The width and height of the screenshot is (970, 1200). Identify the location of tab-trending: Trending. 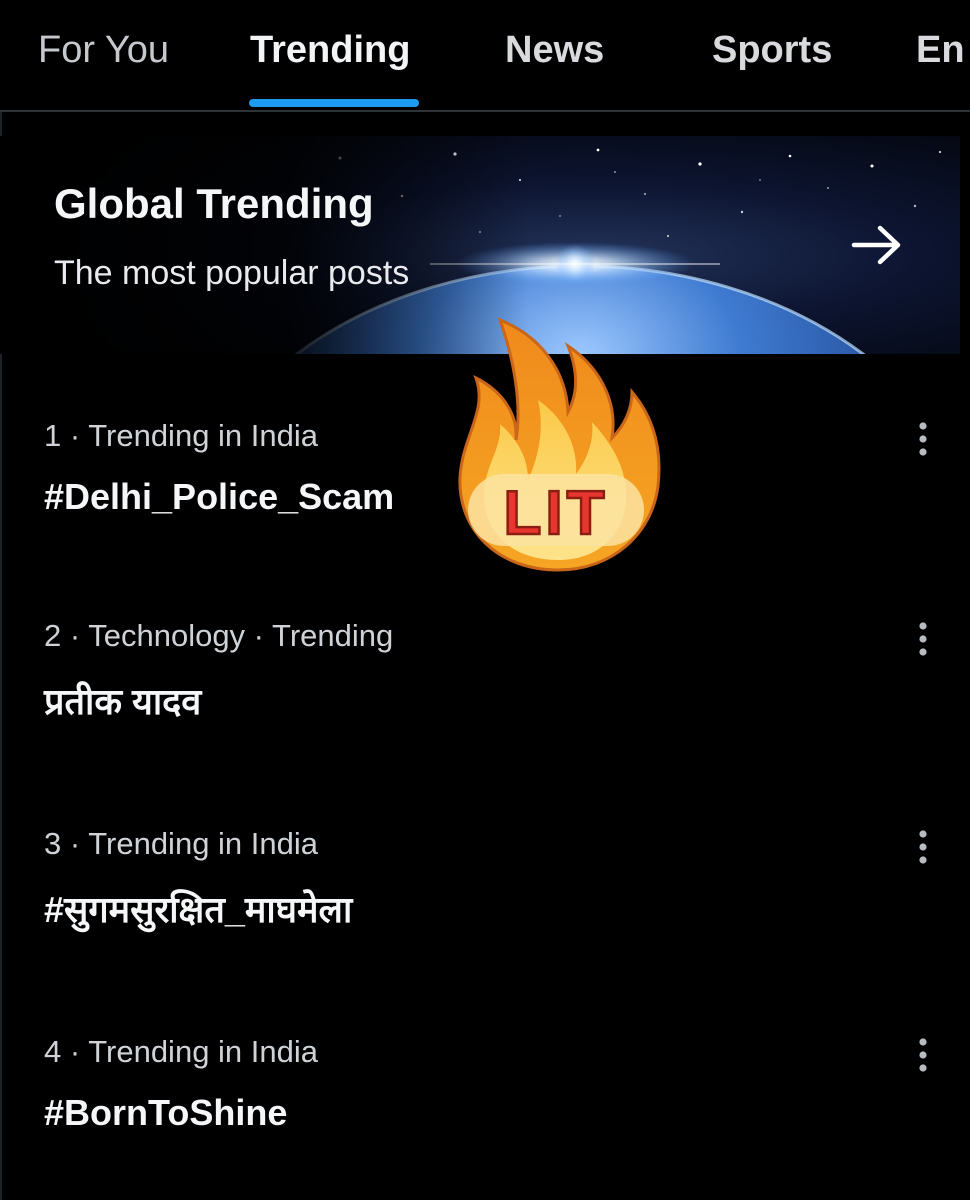
(330, 55).